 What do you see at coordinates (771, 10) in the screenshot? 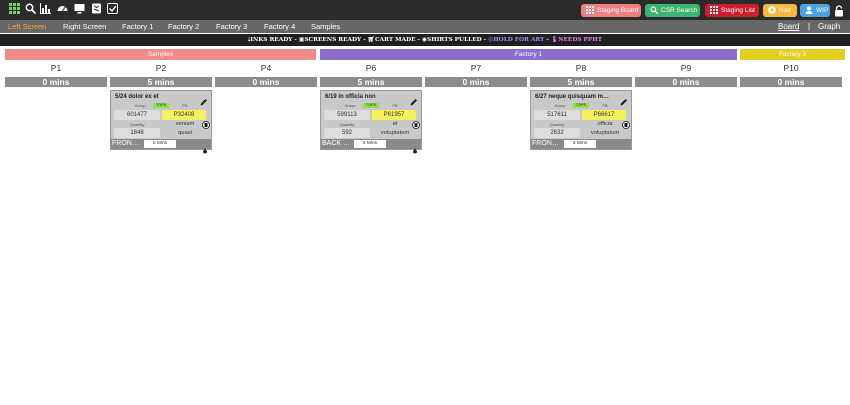
I see `star-icon` at bounding box center [771, 10].